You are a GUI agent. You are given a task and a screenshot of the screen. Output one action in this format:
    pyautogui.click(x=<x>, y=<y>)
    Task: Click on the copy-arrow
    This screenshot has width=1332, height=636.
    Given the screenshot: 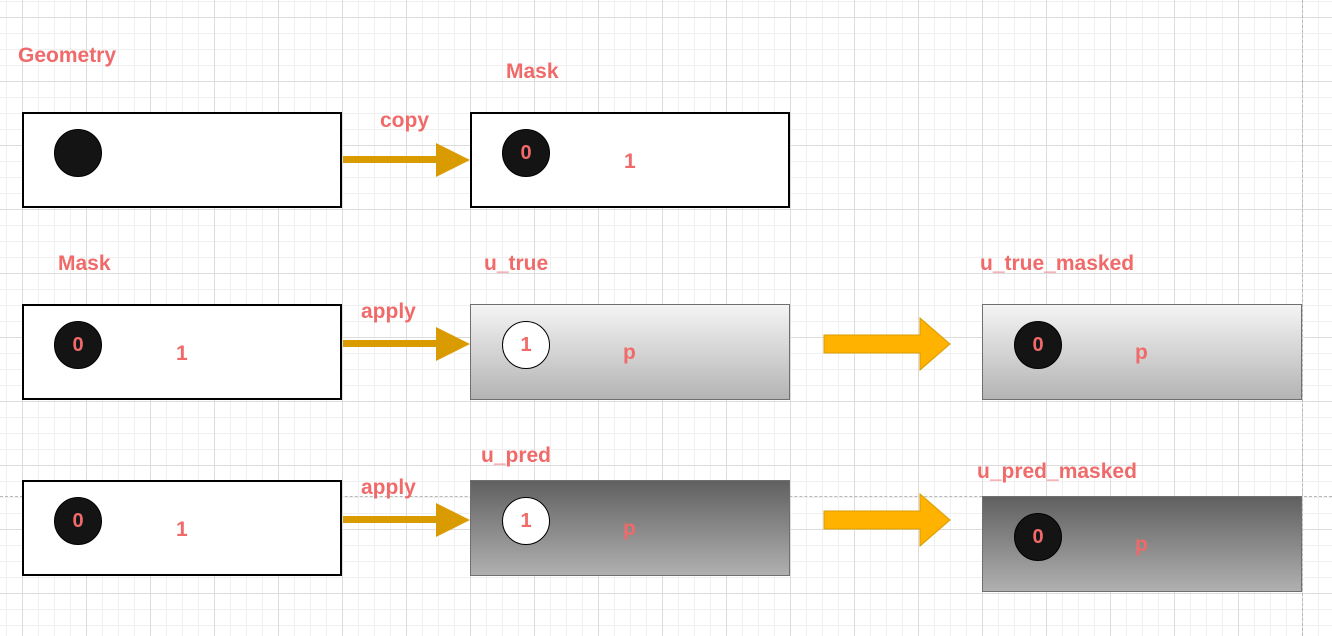 What is the action you would take?
    pyautogui.click(x=406, y=160)
    